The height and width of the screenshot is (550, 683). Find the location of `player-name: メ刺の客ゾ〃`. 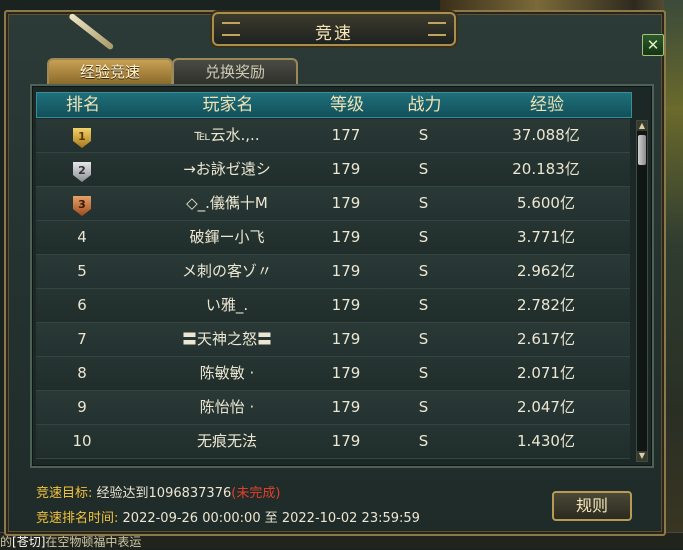

player-name: メ刺の客ゾ〃 is located at coordinates (226, 271).